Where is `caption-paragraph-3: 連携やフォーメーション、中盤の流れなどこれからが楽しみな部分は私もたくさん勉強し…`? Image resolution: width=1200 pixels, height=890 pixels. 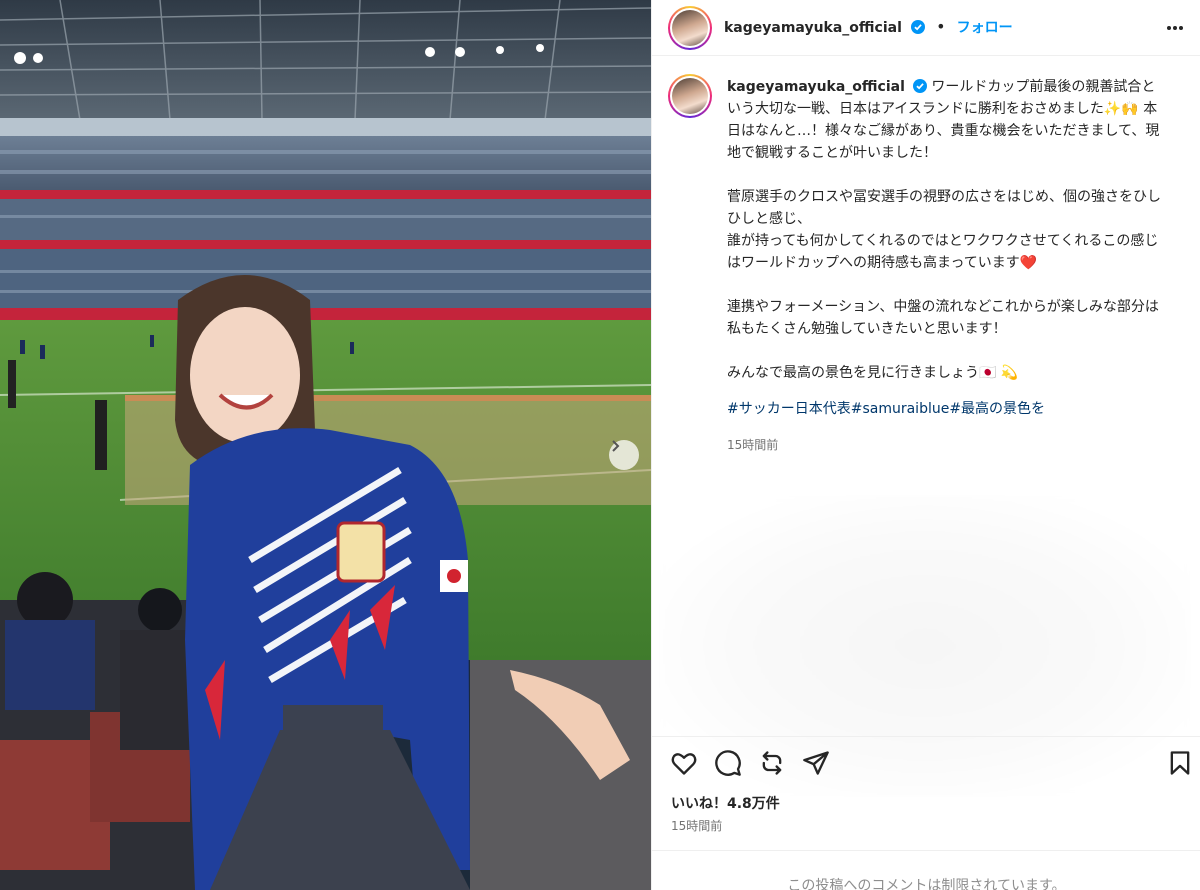
caption-paragraph-3: 連携やフォーメーション、中盤の流れなどこれからが楽しみな部分は私もたくさん勉強し… is located at coordinates (943, 318).